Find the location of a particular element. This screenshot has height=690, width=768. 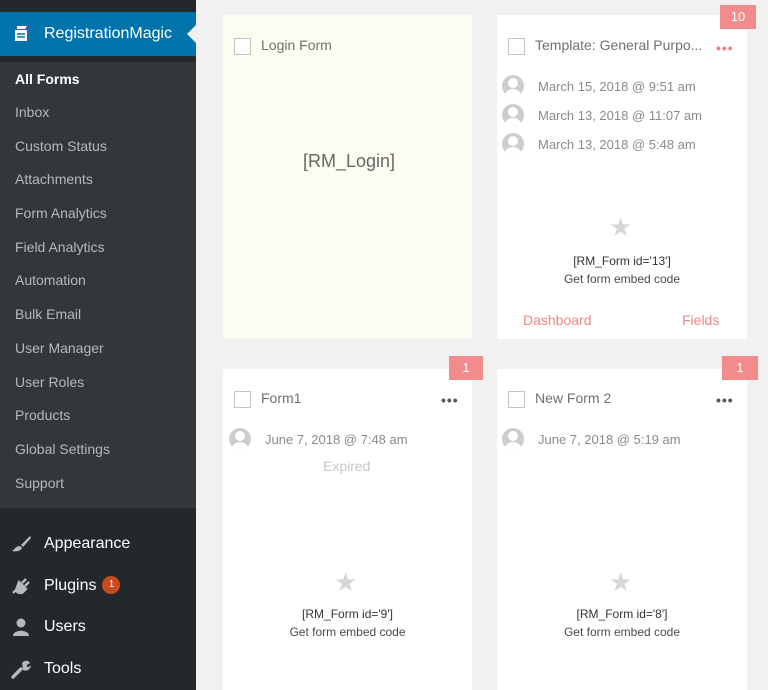

submenu-bulk-email: Bulk Email is located at coordinates (48, 314).